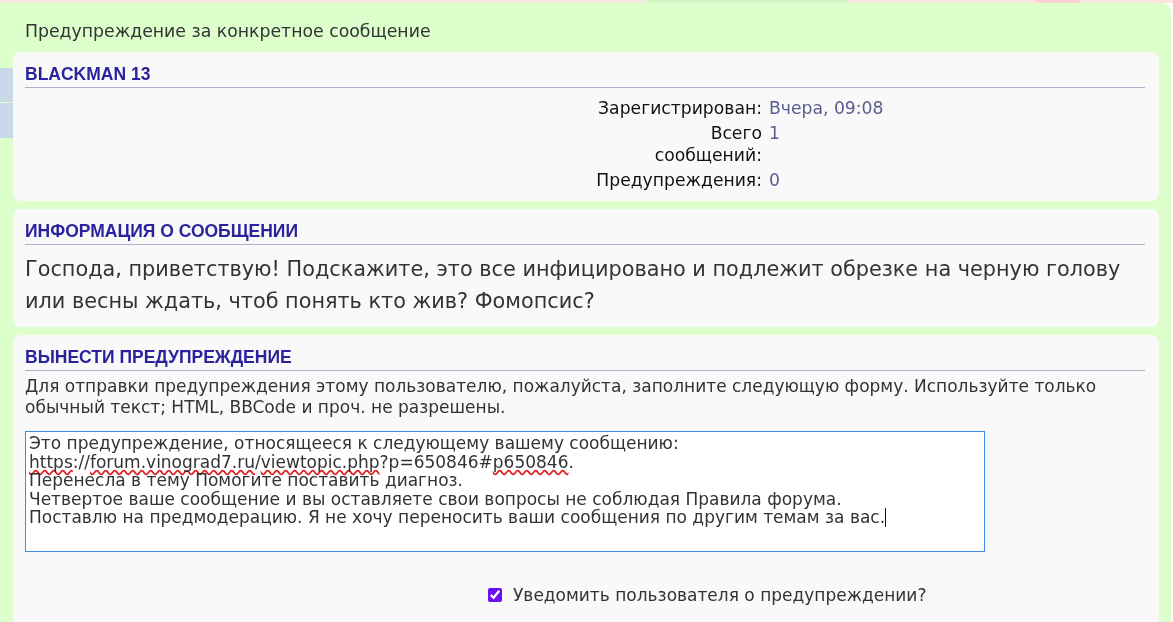 The image size is (1173, 622). What do you see at coordinates (886, 517) in the screenshot?
I see `text-cursor-icon` at bounding box center [886, 517].